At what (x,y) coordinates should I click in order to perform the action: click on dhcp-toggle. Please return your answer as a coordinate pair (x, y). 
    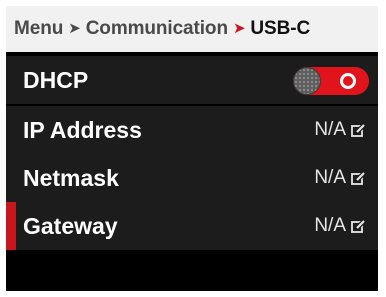
    Looking at the image, I should click on (331, 81).